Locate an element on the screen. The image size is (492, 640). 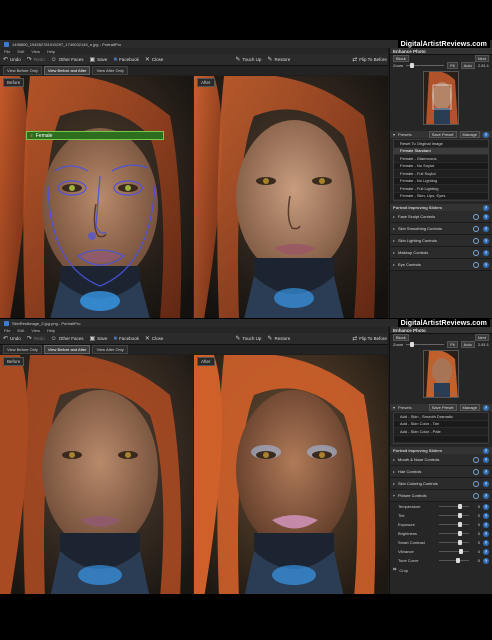
preset-item: Add - Skin - Smooth Dramatic is located at coordinates (441, 417).